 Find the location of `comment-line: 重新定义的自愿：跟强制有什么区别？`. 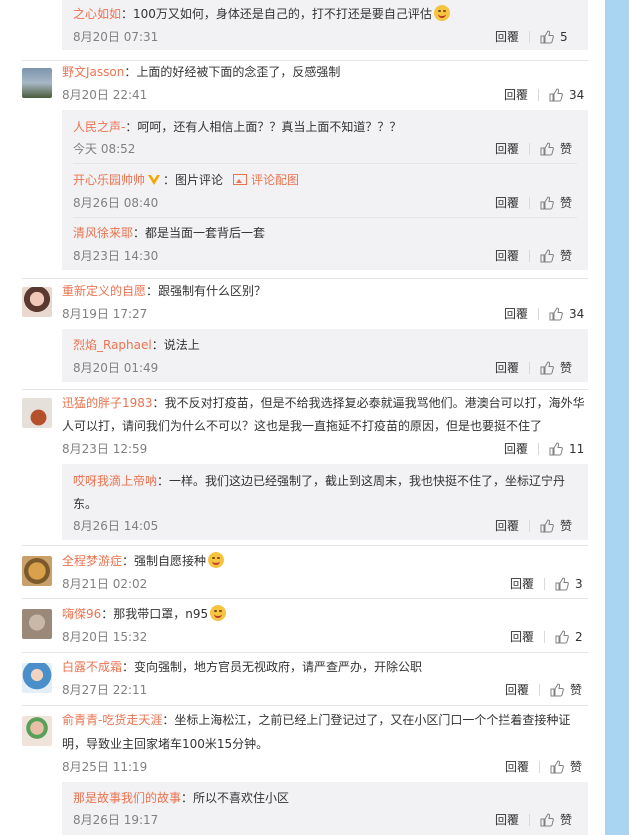

comment-line: 重新定义的自愿：跟强制有什么区别？ is located at coordinates (164, 291).